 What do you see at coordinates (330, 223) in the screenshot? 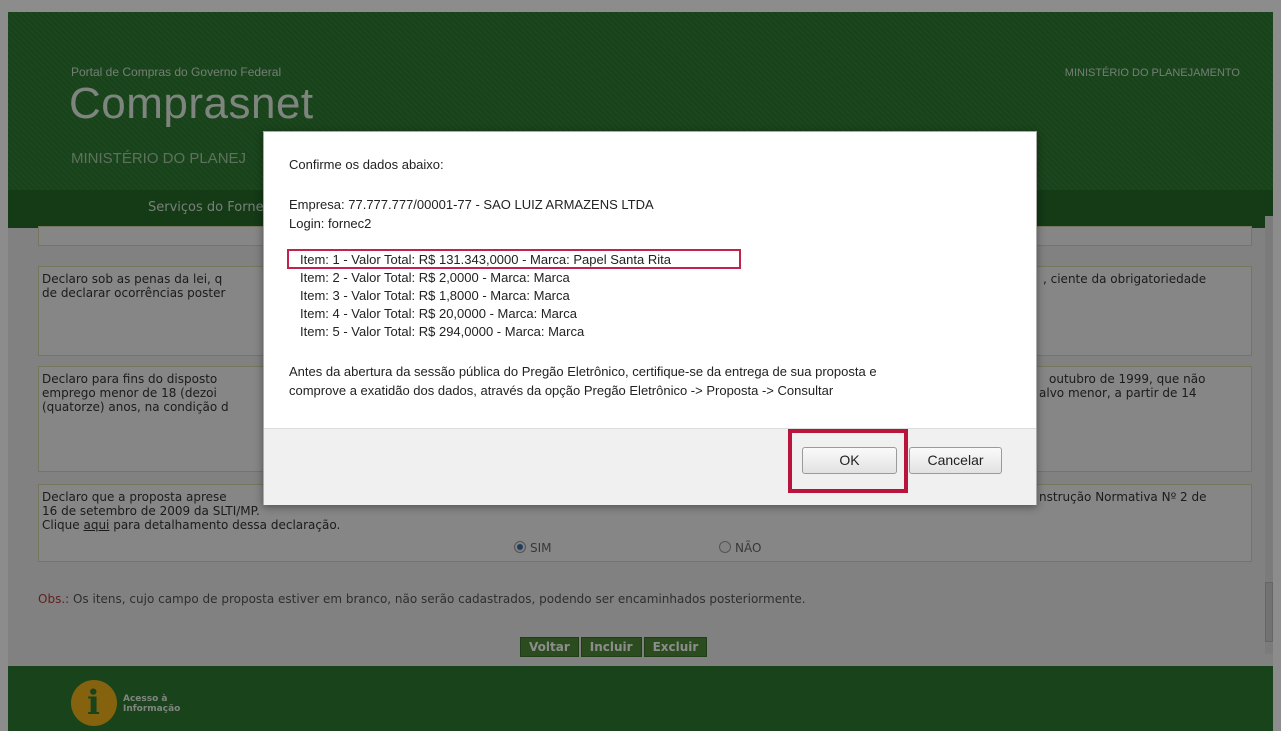
I see `dialog-login: Login: fornec2` at bounding box center [330, 223].